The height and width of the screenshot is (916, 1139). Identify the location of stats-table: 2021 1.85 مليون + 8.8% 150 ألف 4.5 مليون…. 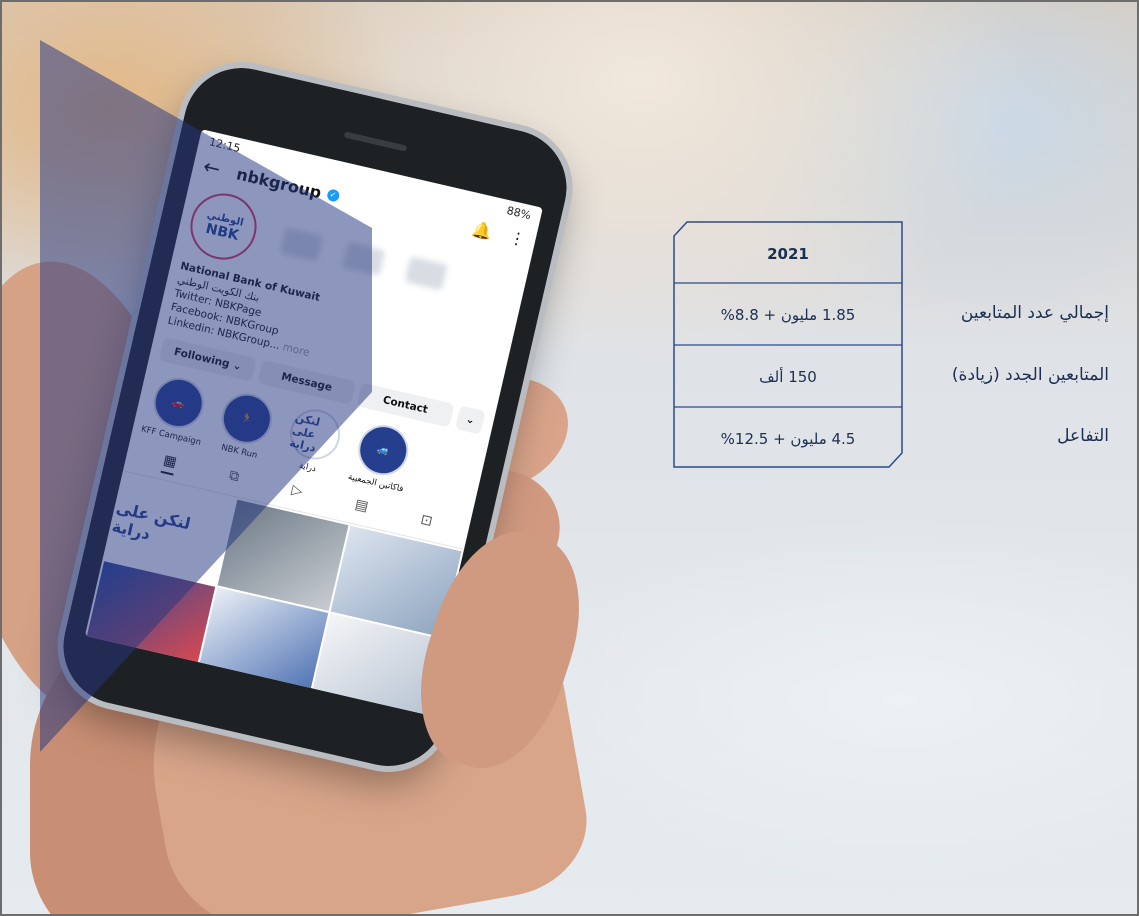
(788, 344).